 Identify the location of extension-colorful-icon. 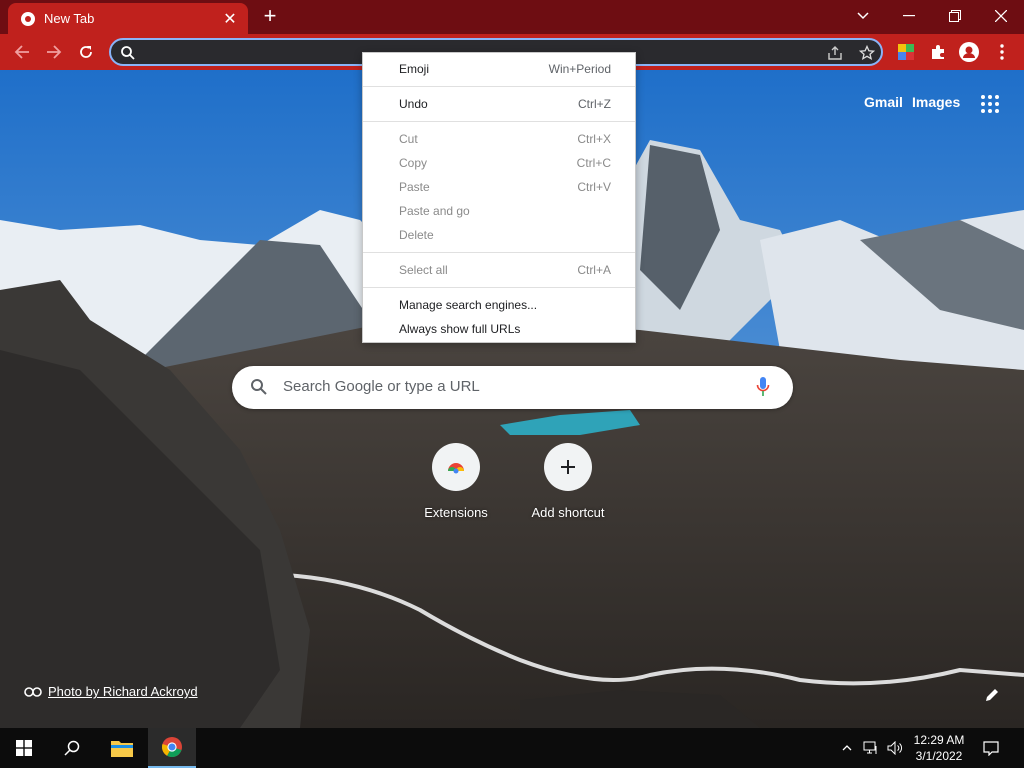
(906, 52).